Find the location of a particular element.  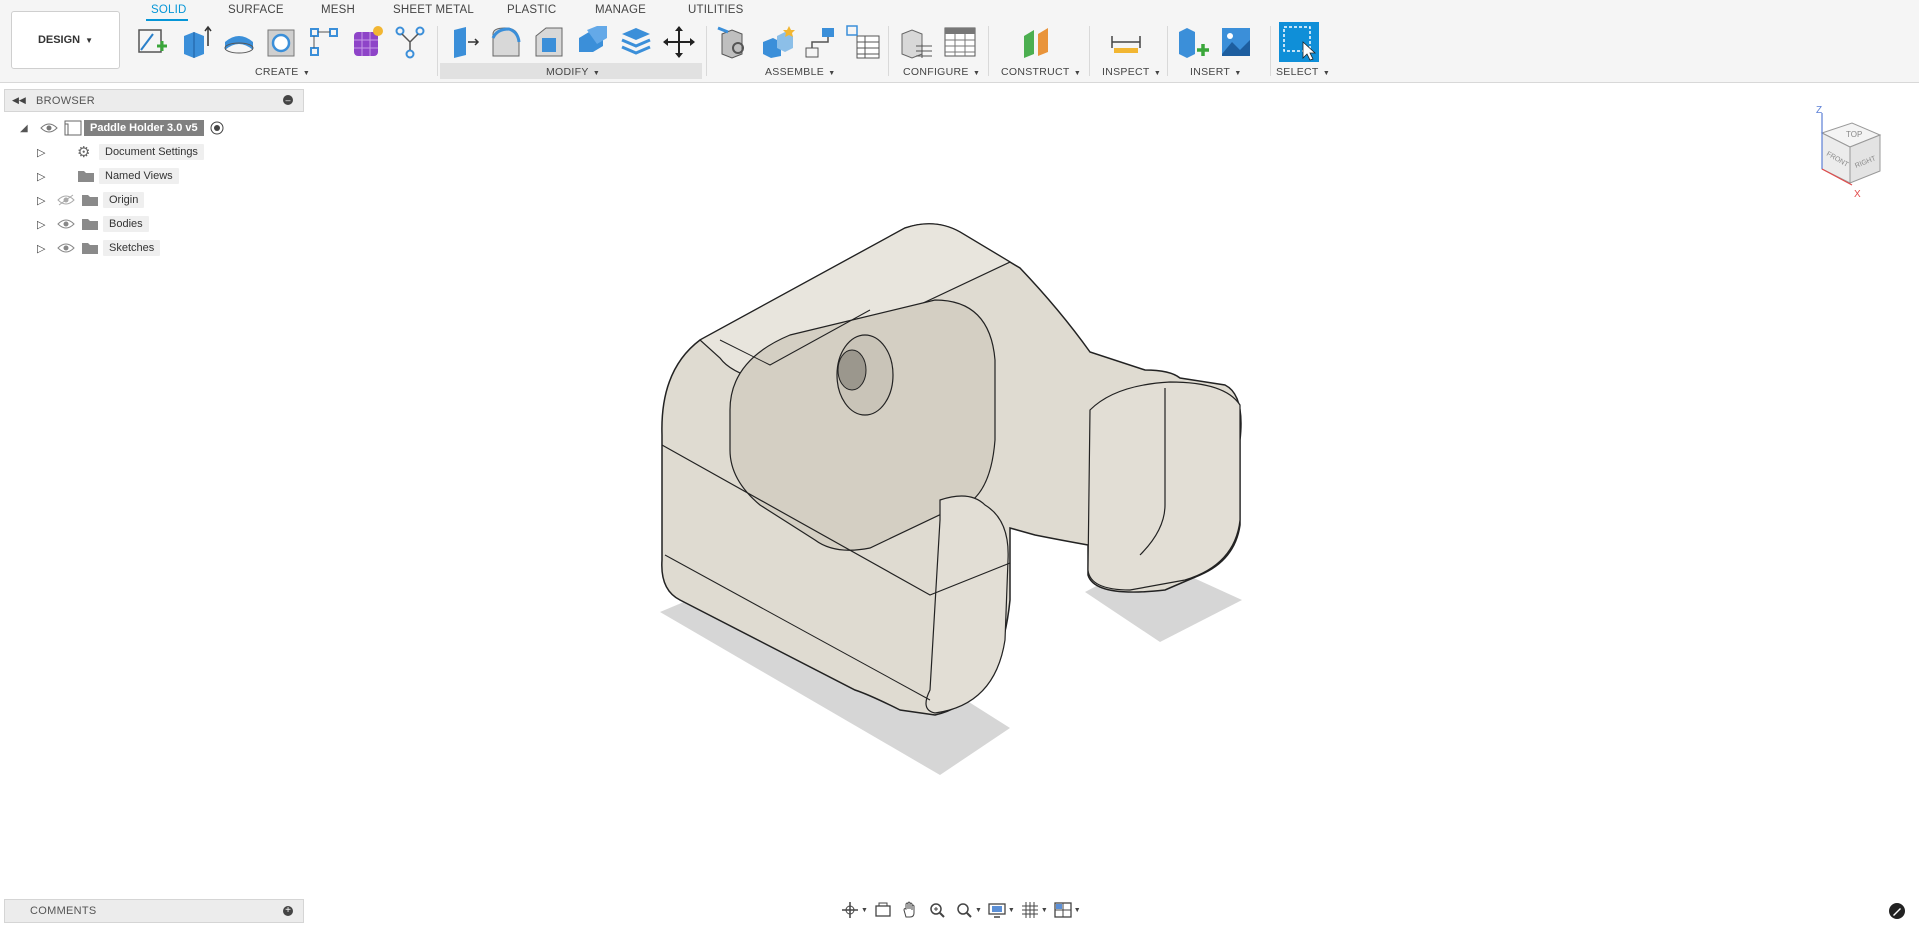

browser-item-label: Named Views is located at coordinates (139, 176).